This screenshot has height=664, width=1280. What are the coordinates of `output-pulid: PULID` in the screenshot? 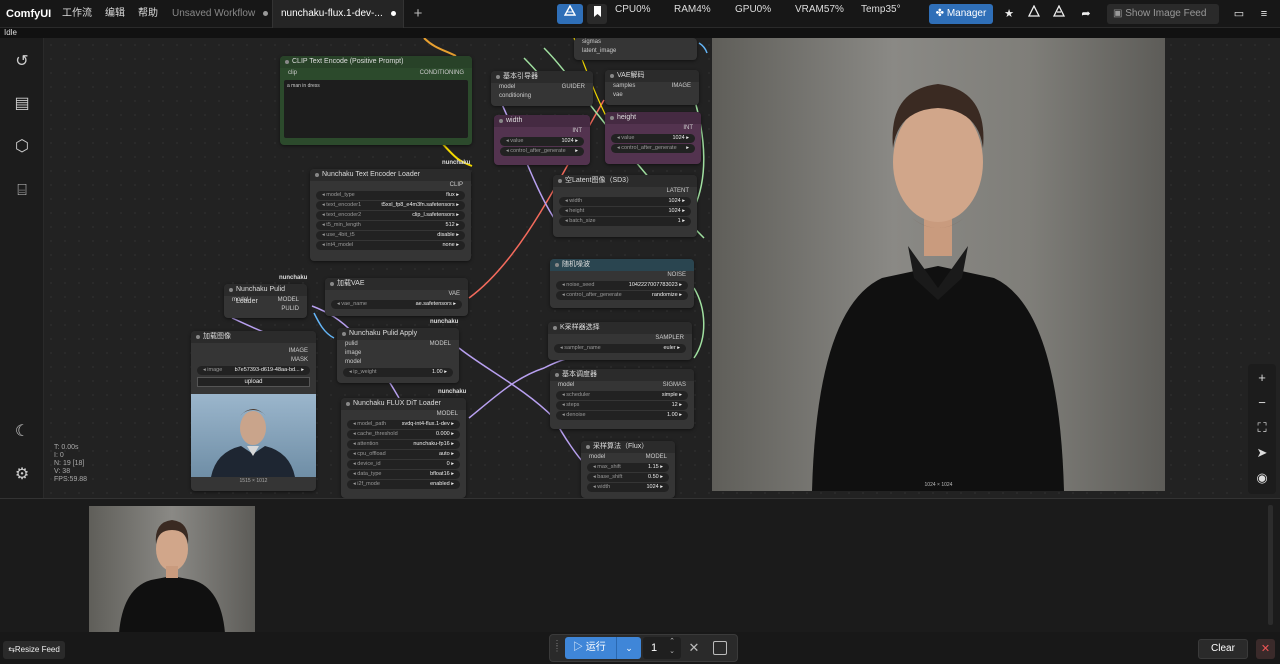 It's located at (265, 309).